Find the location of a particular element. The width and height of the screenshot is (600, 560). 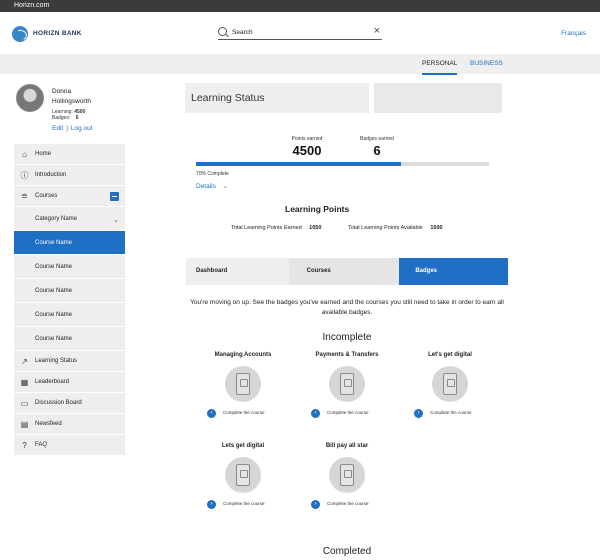

details-toggle: Details ⌄ is located at coordinates (212, 186).